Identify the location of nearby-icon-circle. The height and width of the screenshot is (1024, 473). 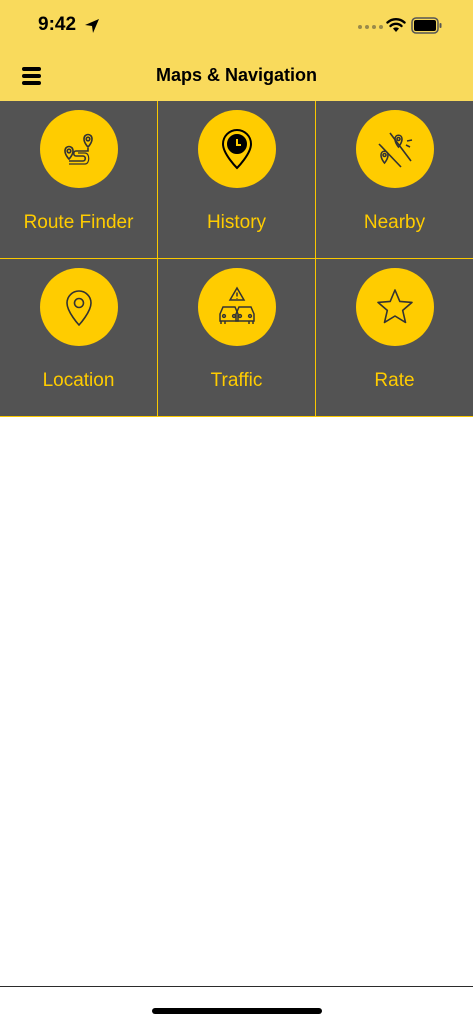
(395, 149).